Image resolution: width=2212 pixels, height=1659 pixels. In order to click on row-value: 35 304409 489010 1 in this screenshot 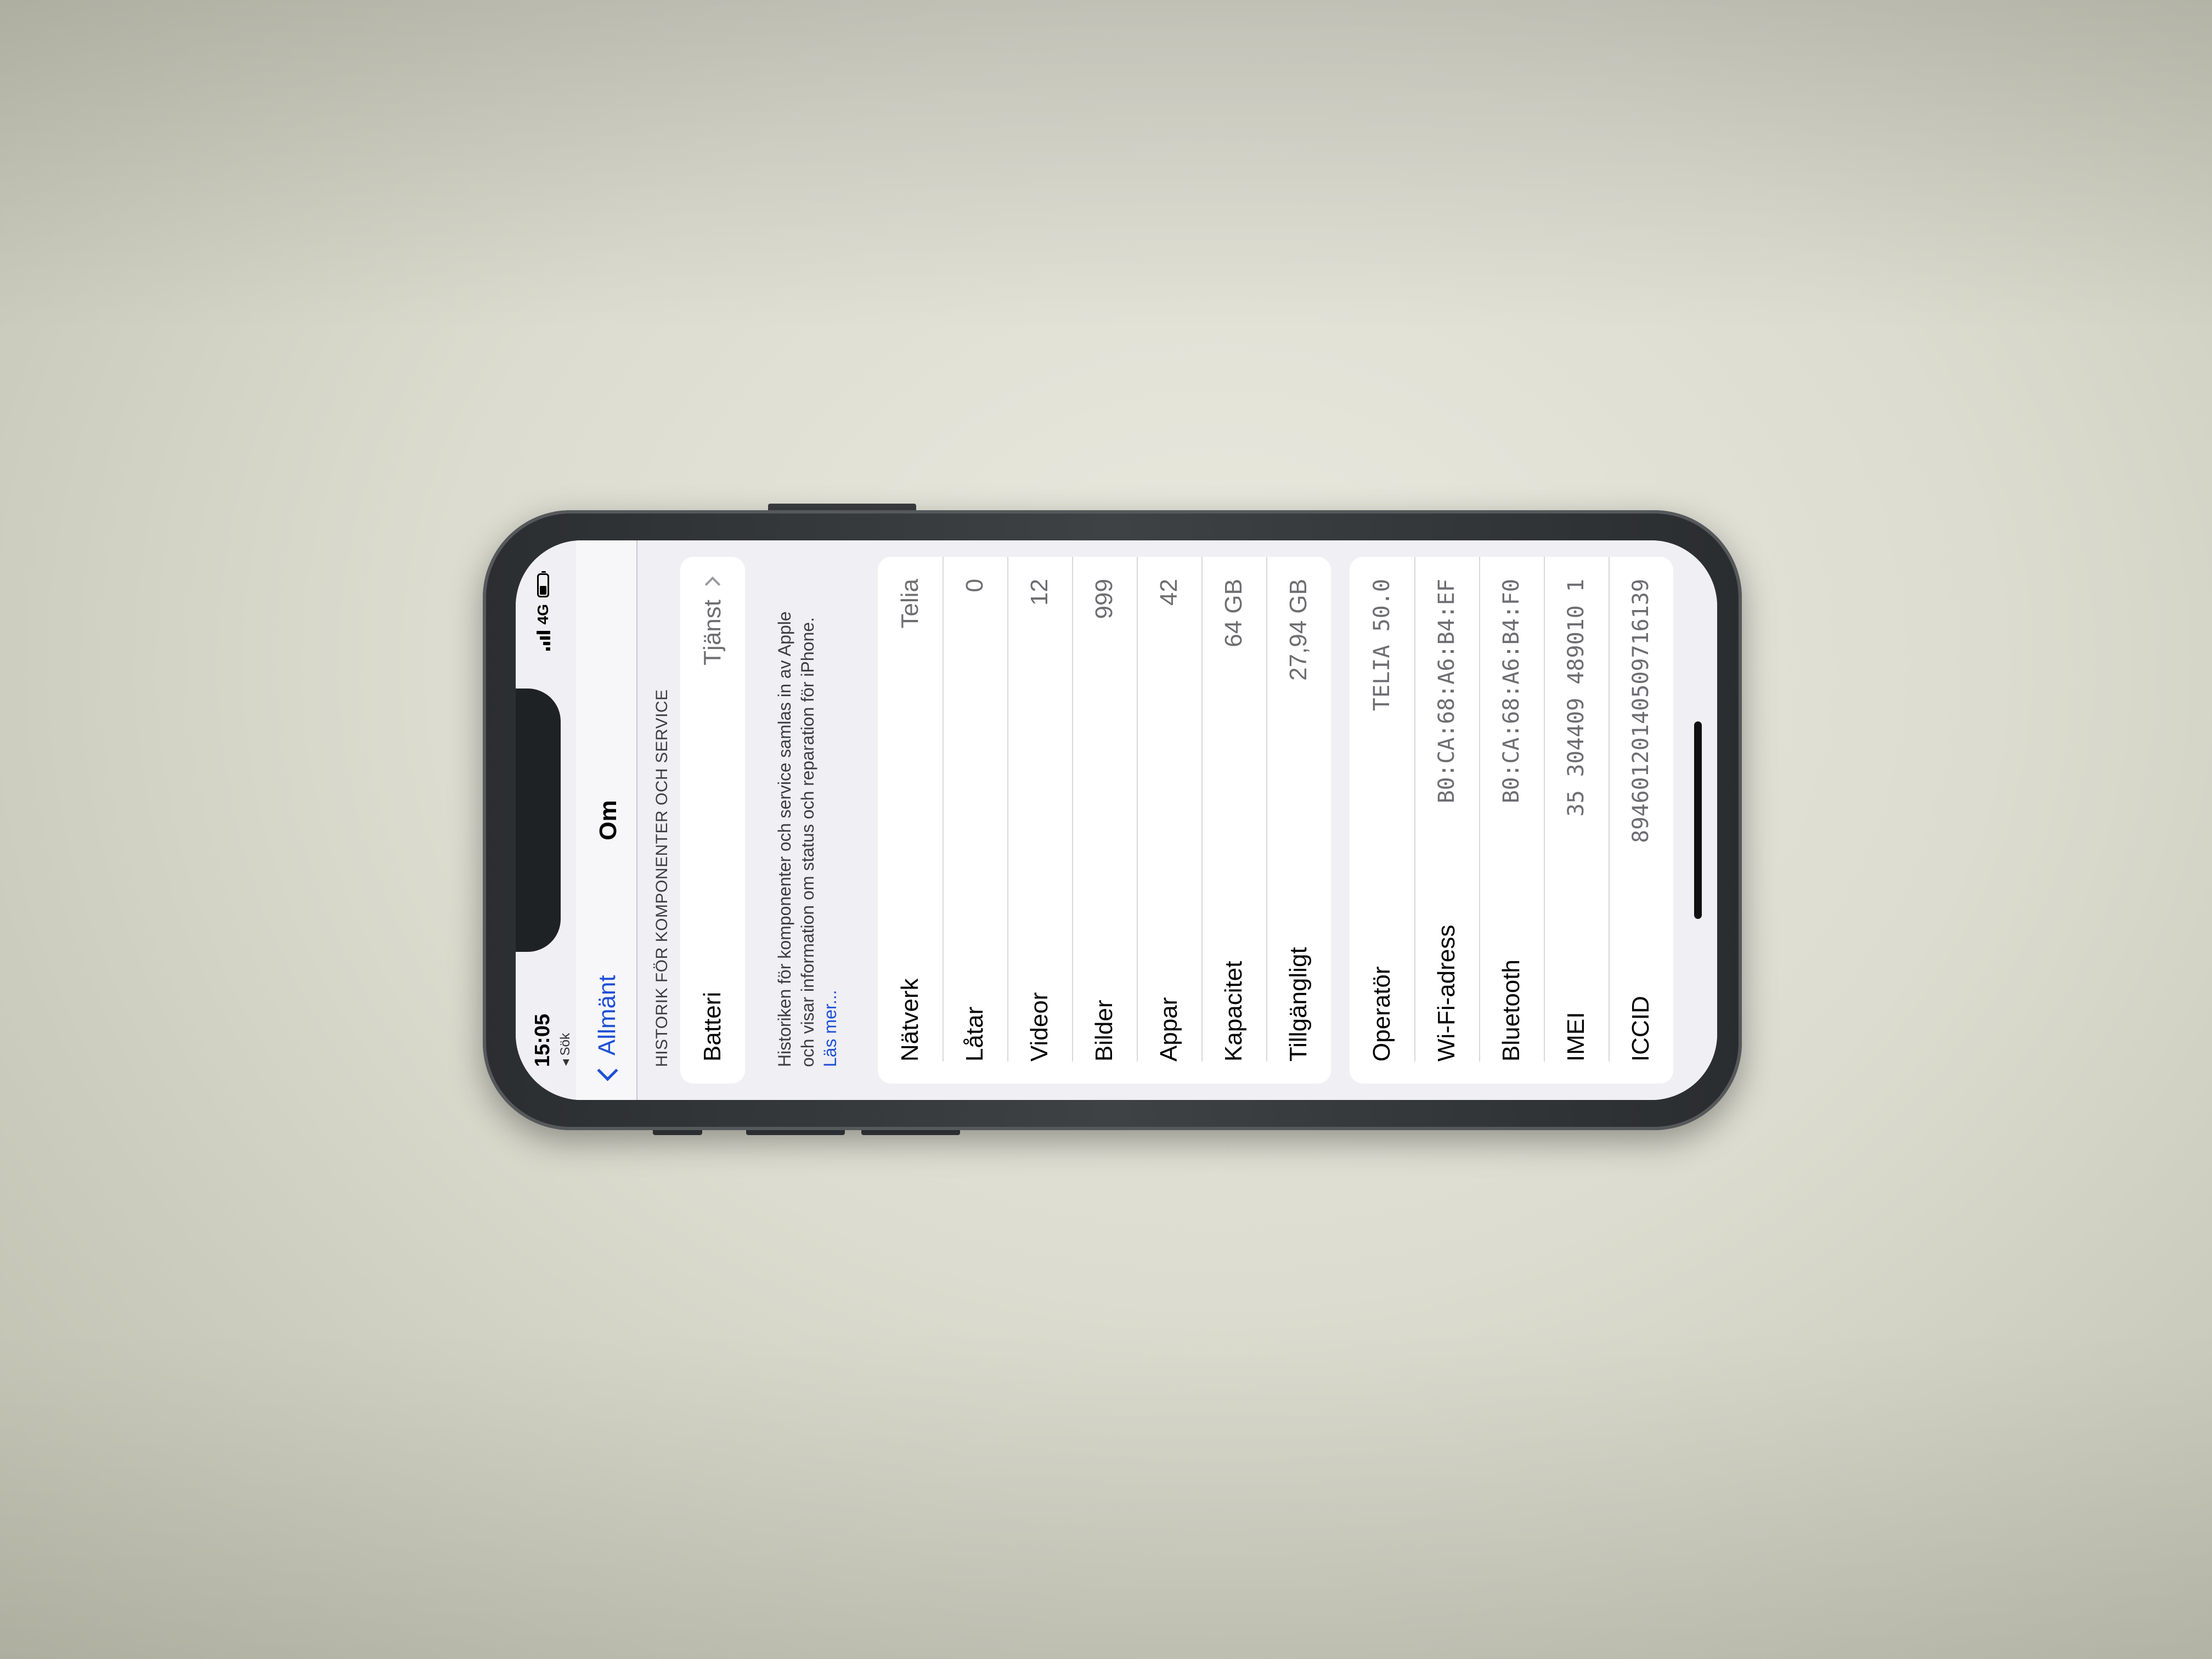, I will do `click(1576, 698)`.